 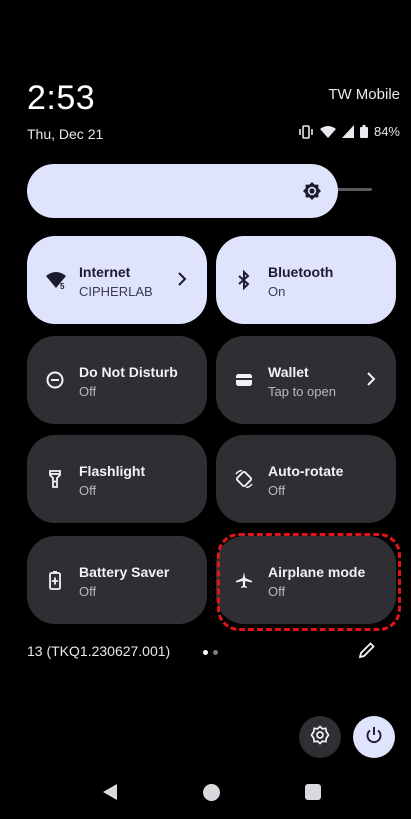 I want to click on page-dot, so click(x=215, y=652).